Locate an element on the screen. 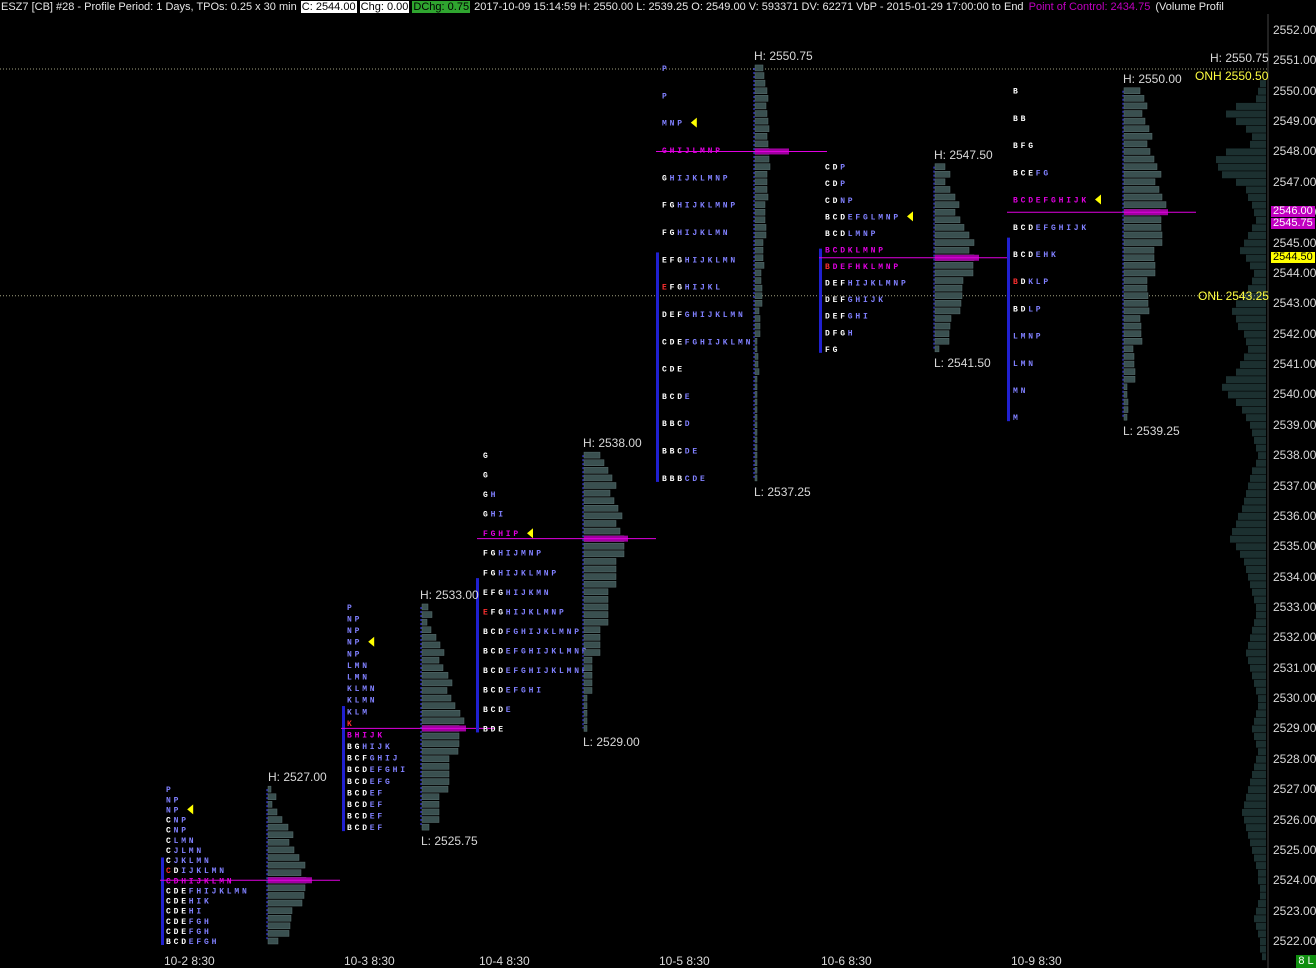  session-low-label: L: 2539.25 is located at coordinates (1151, 431).